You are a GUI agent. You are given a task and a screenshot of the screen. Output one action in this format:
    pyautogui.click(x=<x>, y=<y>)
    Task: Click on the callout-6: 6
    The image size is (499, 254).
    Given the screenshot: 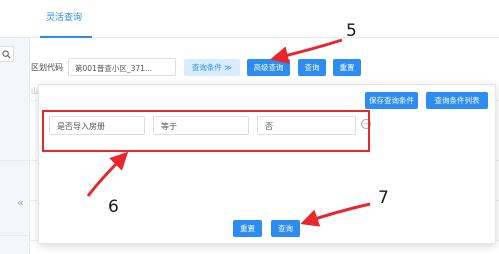 What is the action you would take?
    pyautogui.click(x=113, y=207)
    